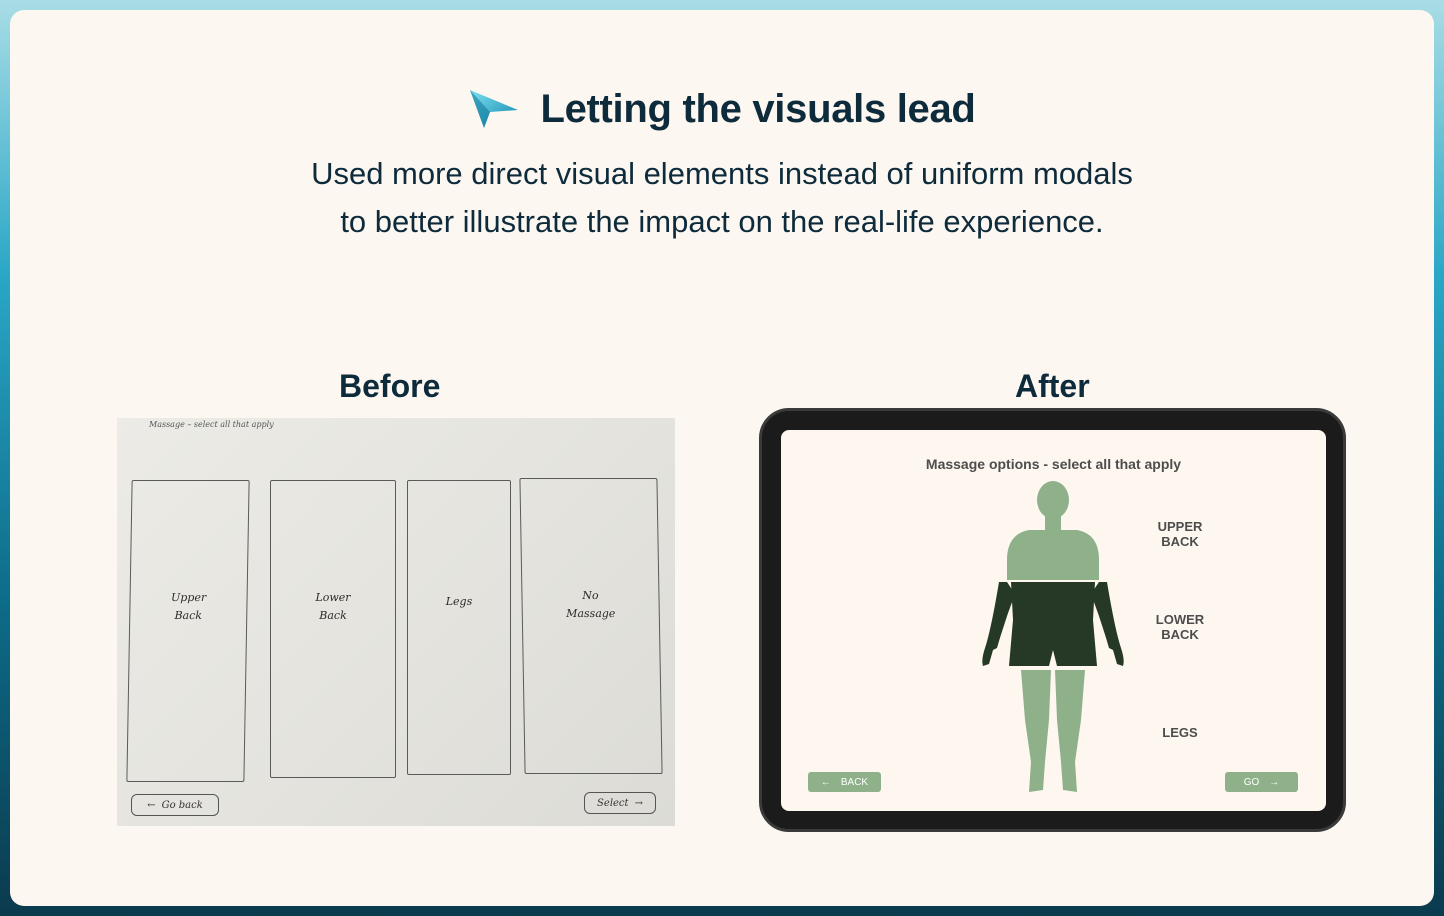 The image size is (1444, 916). Describe the element at coordinates (1036, 731) in the screenshot. I see `body-region-legs` at that location.